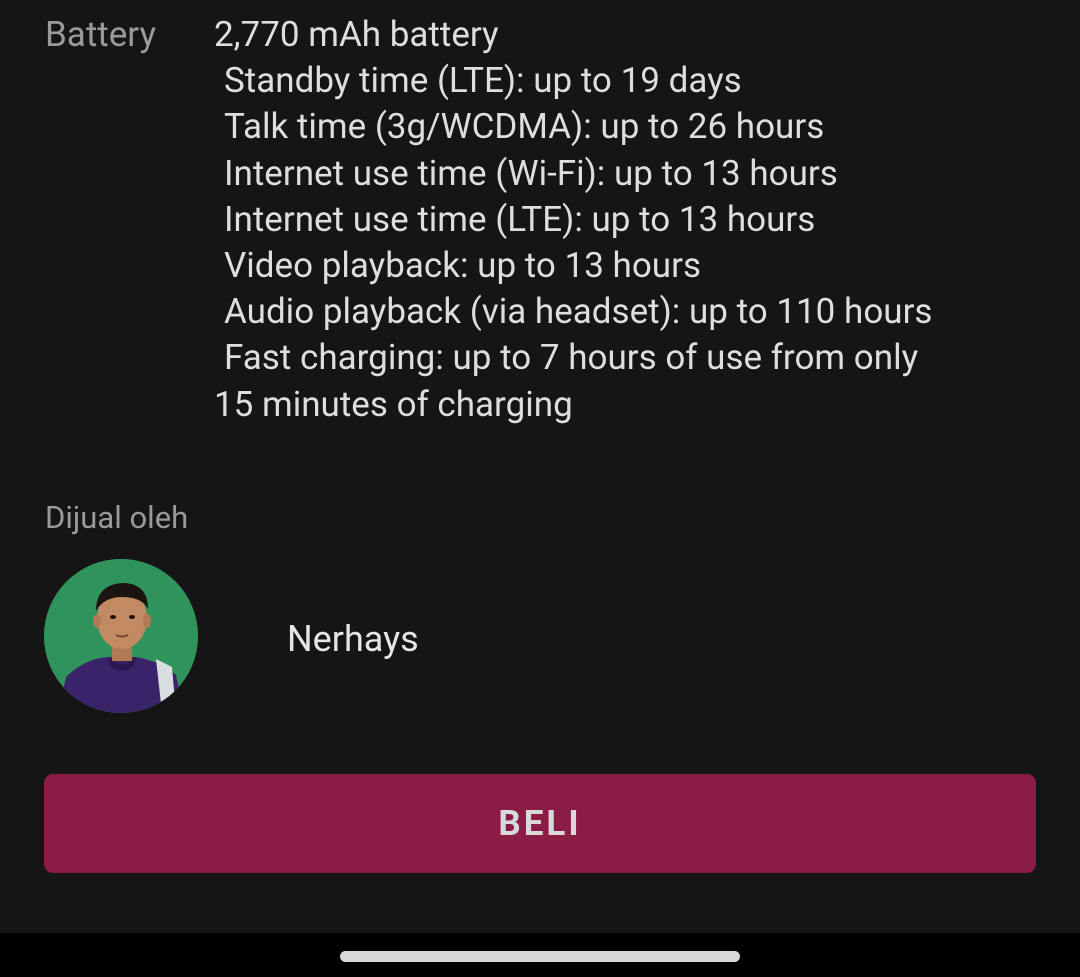  Describe the element at coordinates (463, 266) in the screenshot. I see `battery-spec-line: Video playback: up to 13 hours` at that location.